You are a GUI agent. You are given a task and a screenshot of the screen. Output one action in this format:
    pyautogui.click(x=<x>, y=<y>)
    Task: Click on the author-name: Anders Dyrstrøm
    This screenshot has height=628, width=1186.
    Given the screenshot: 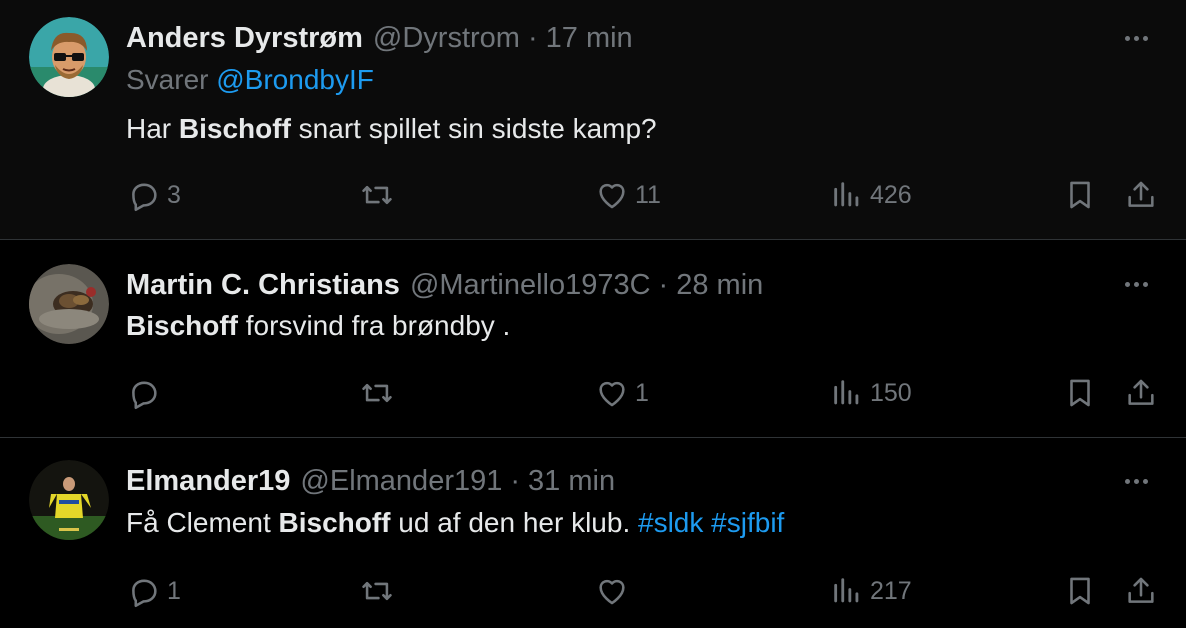 What is the action you would take?
    pyautogui.click(x=244, y=38)
    